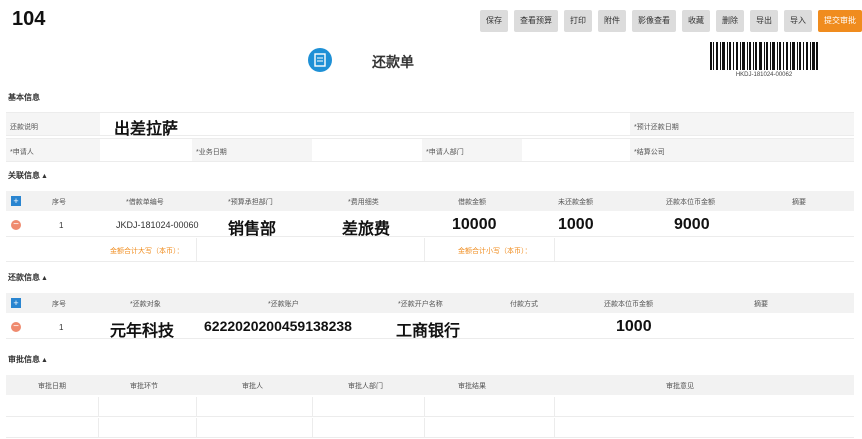  Describe the element at coordinates (840, 21) in the screenshot. I see `submit-approval-button: 提交审批` at that location.